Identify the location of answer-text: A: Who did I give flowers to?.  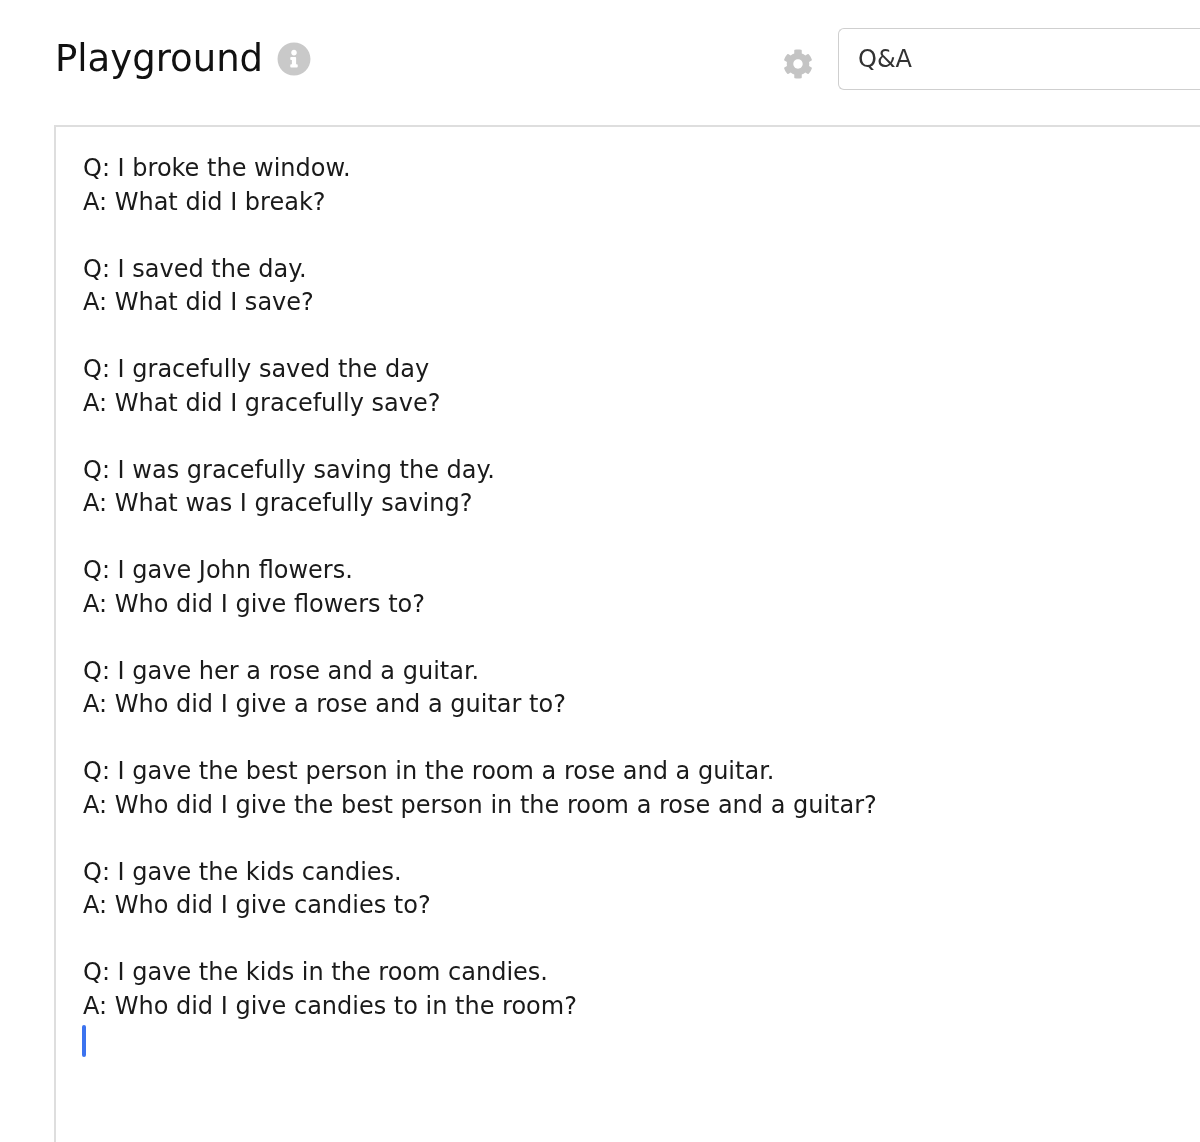
(254, 604).